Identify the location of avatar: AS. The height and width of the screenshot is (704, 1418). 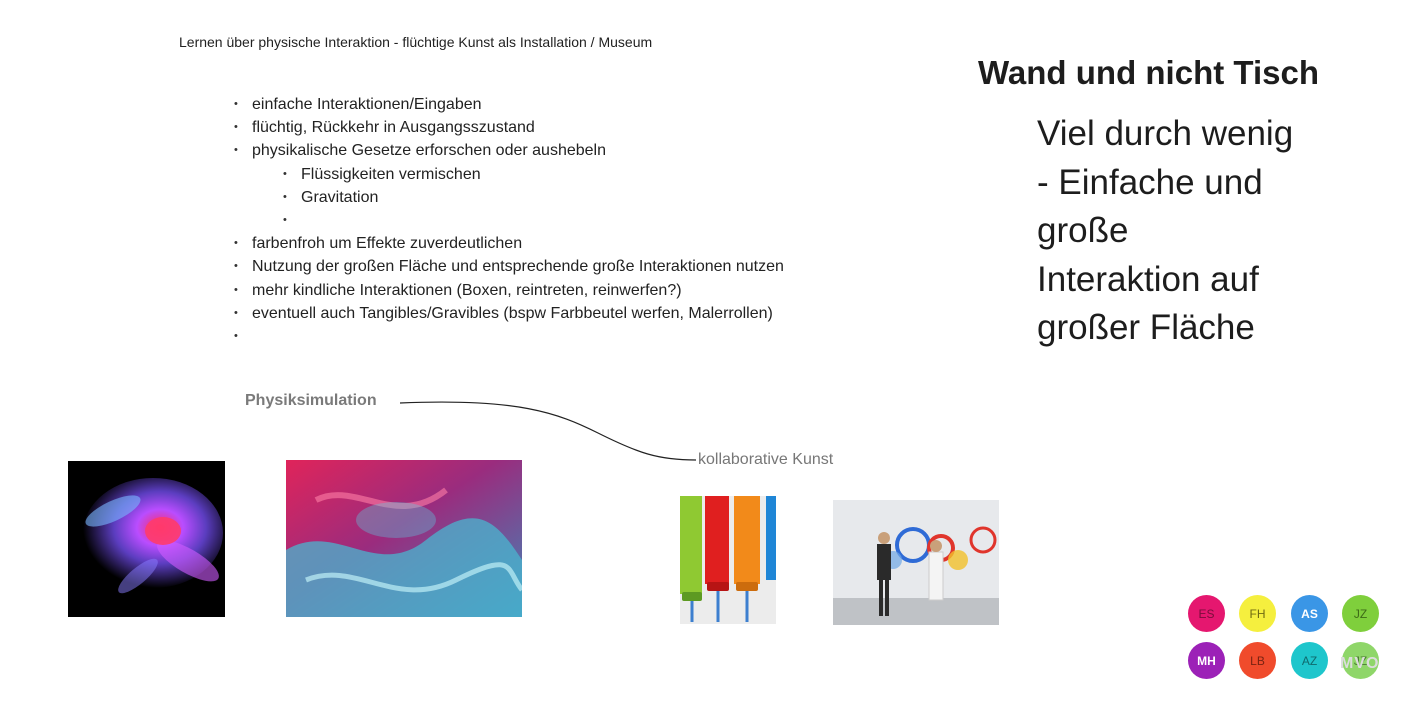
(1309, 613).